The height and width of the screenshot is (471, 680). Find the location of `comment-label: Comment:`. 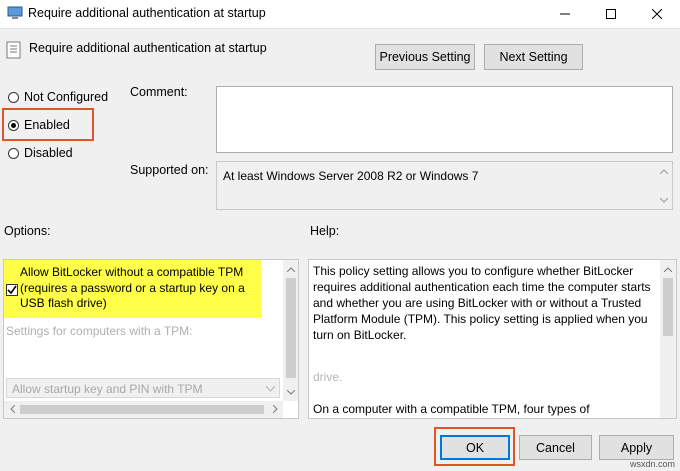

comment-label: Comment: is located at coordinates (159, 92).